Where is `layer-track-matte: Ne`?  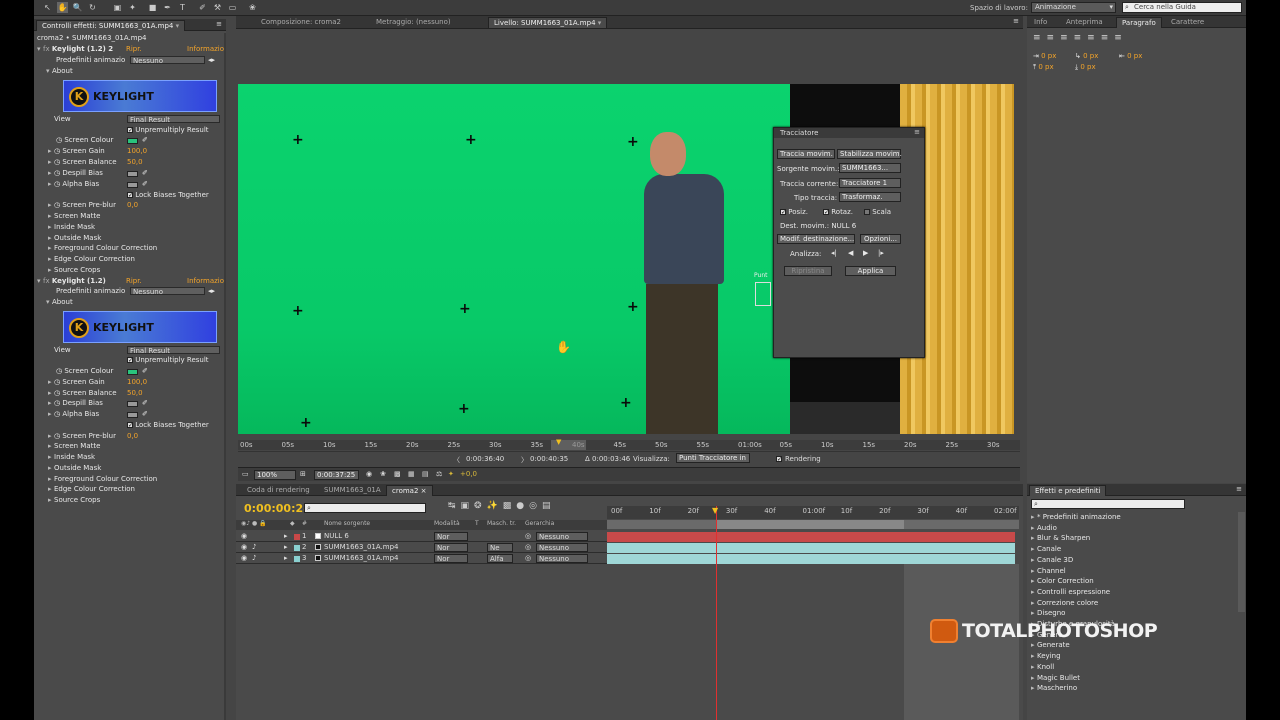
layer-track-matte: Ne is located at coordinates (500, 547).